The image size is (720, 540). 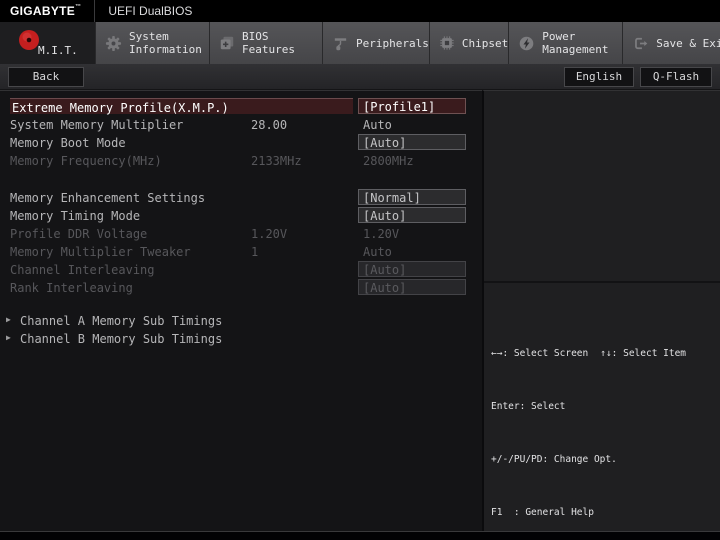 What do you see at coordinates (97, 125) in the screenshot?
I see `setting-label: System Memory Multiplier` at bounding box center [97, 125].